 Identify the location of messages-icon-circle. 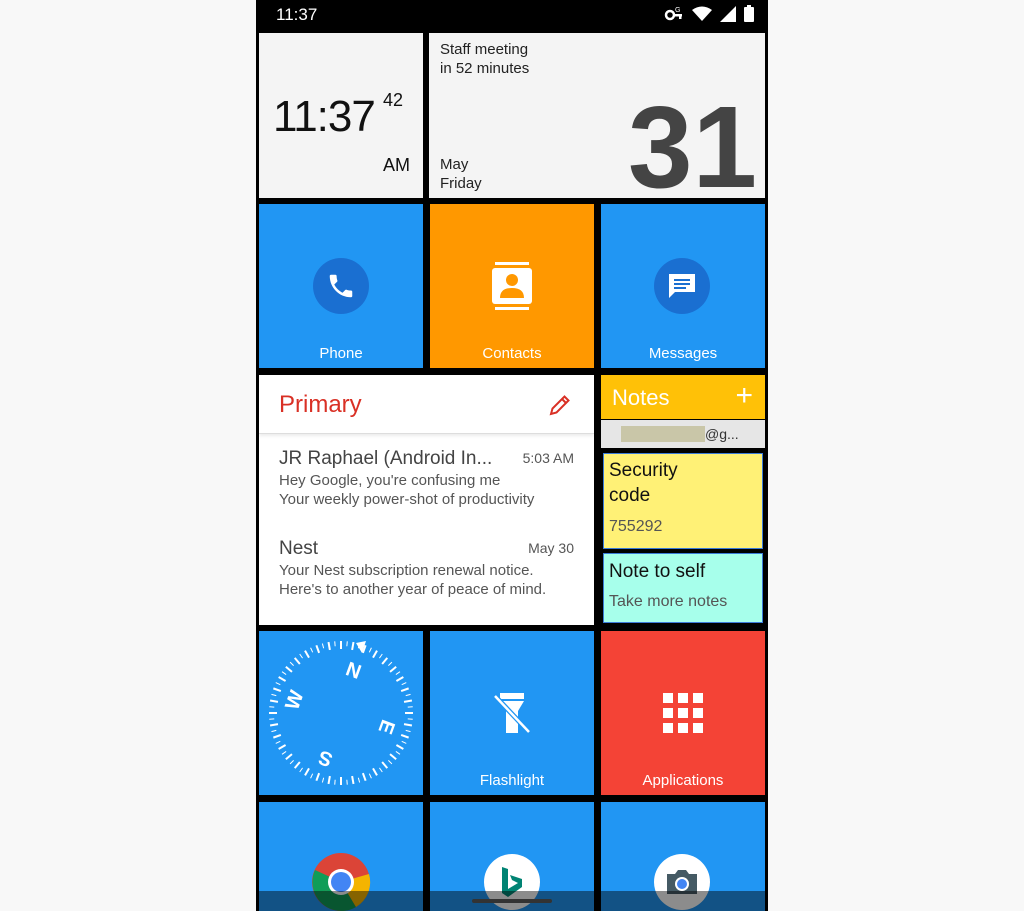
(682, 286).